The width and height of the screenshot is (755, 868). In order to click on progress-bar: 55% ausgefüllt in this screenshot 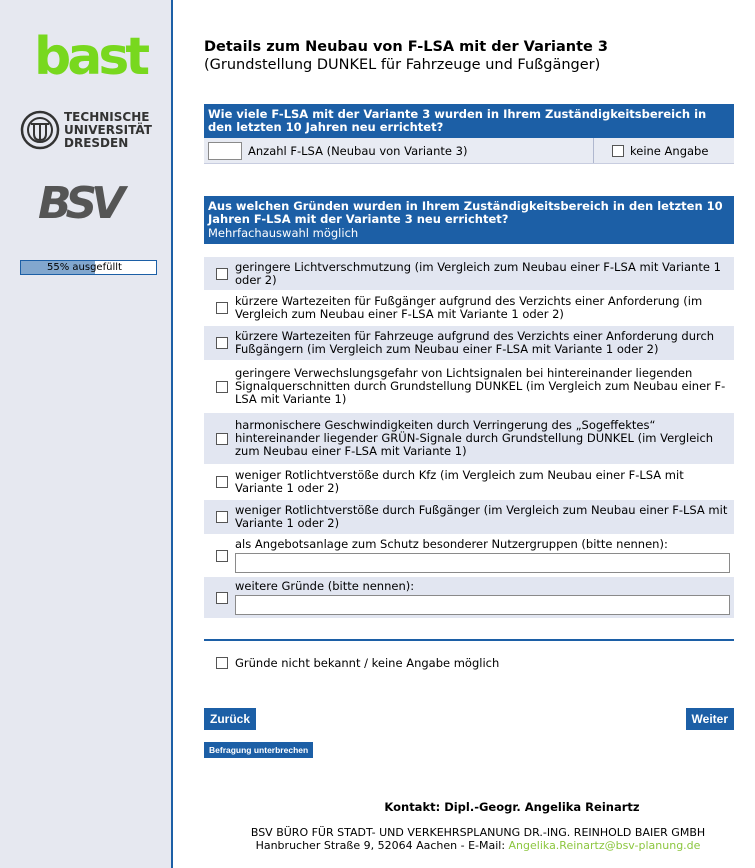, I will do `click(88, 267)`.